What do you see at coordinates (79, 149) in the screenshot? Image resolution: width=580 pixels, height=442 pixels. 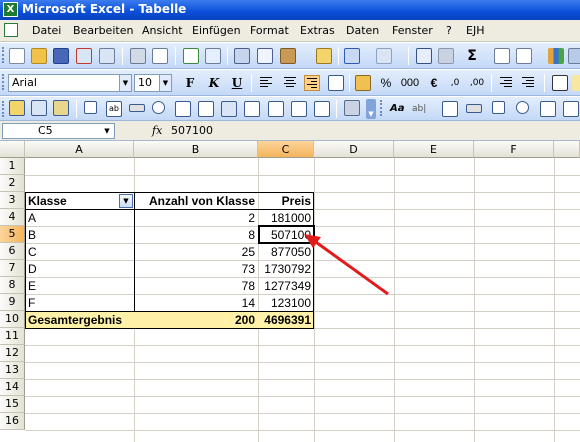 I see `column-header-a: A` at bounding box center [79, 149].